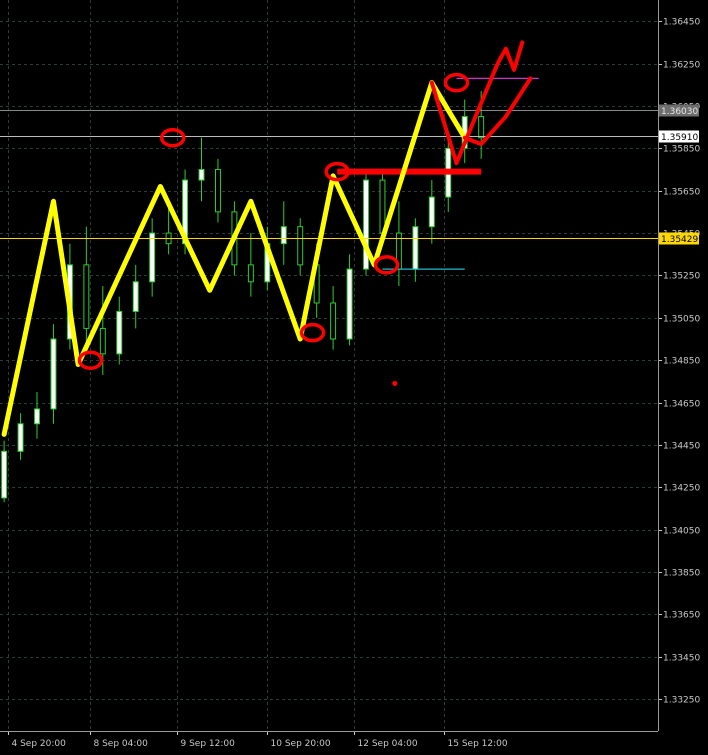 The width and height of the screenshot is (708, 755). Describe the element at coordinates (681, 23) in the screenshot. I see `y-tick-label: 1.36450` at that location.